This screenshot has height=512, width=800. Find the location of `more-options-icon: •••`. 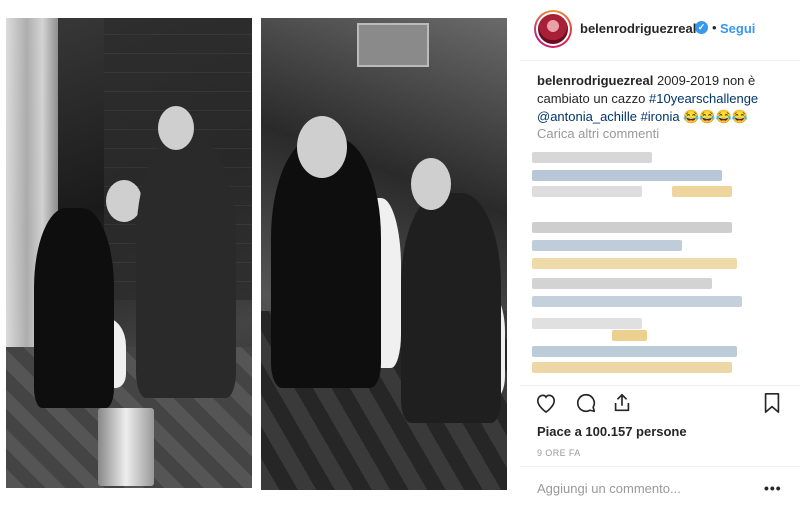

more-options-icon: ••• is located at coordinates (773, 488).